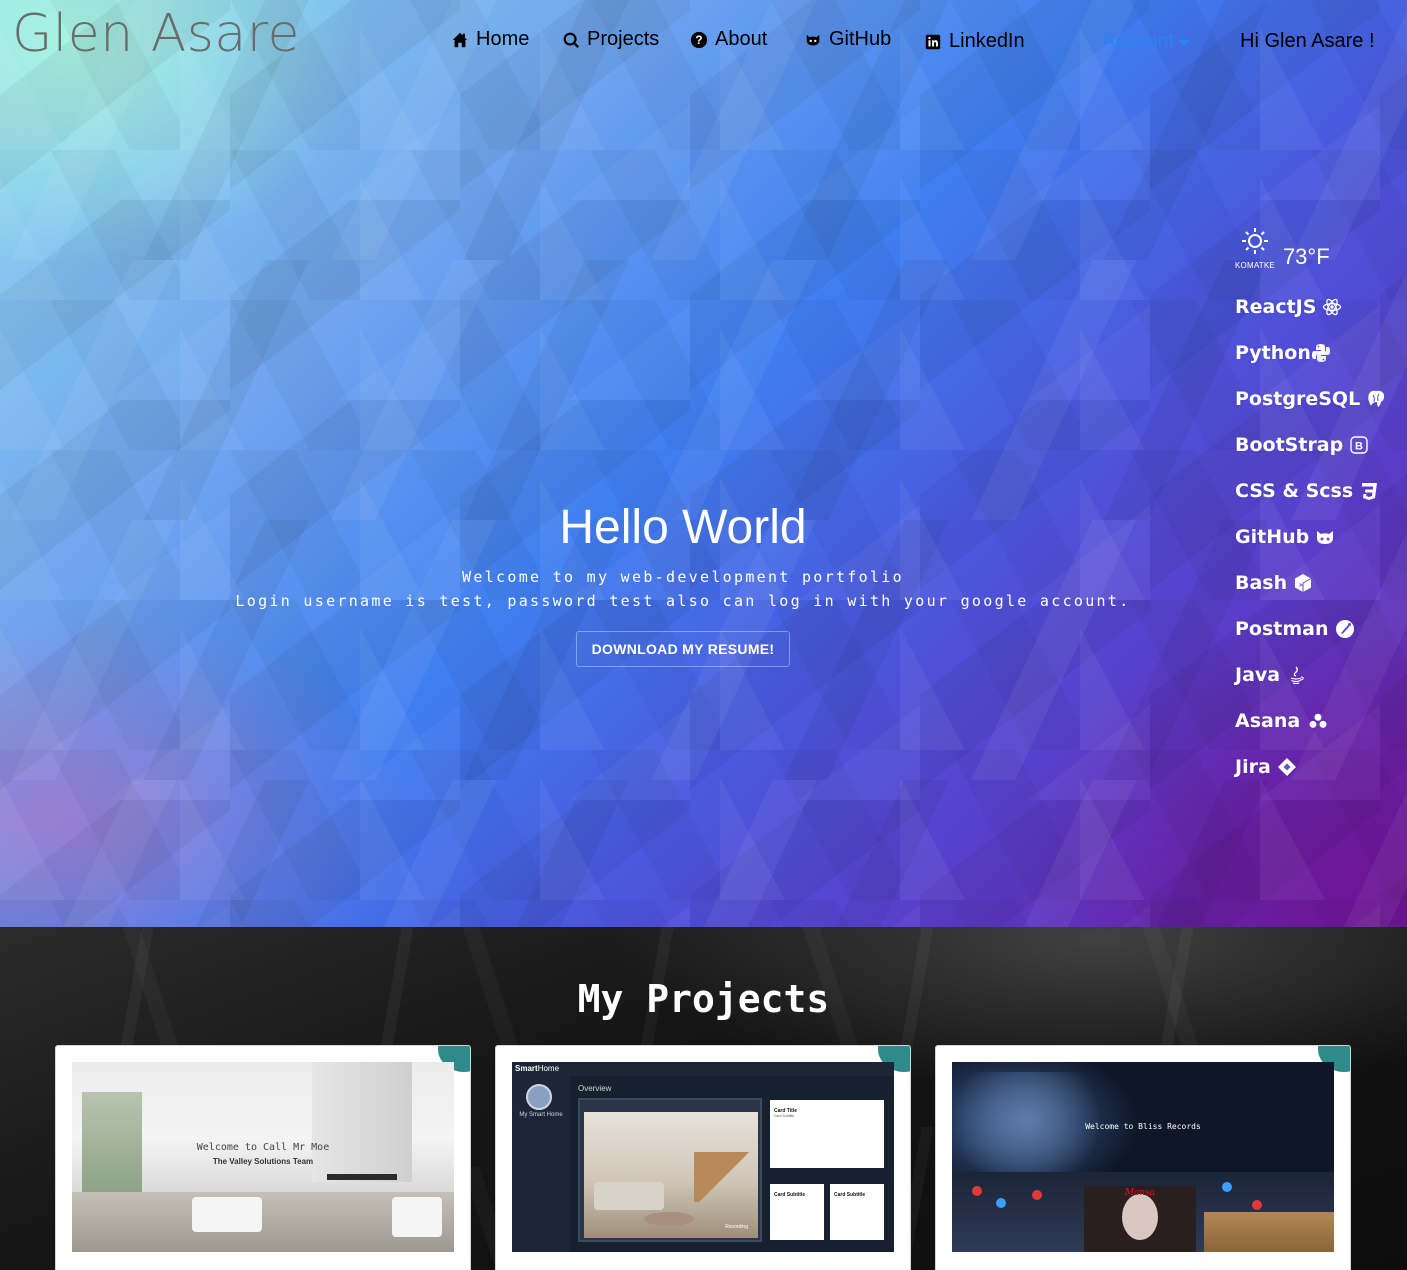 The height and width of the screenshot is (1270, 1407). I want to click on thumb-recording-label: Recording, so click(736, 1227).